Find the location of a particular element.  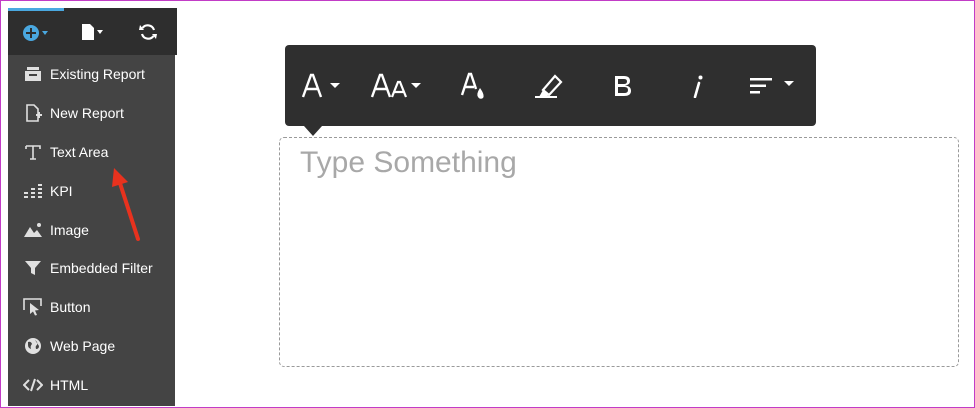

align-button is located at coordinates (772, 85).